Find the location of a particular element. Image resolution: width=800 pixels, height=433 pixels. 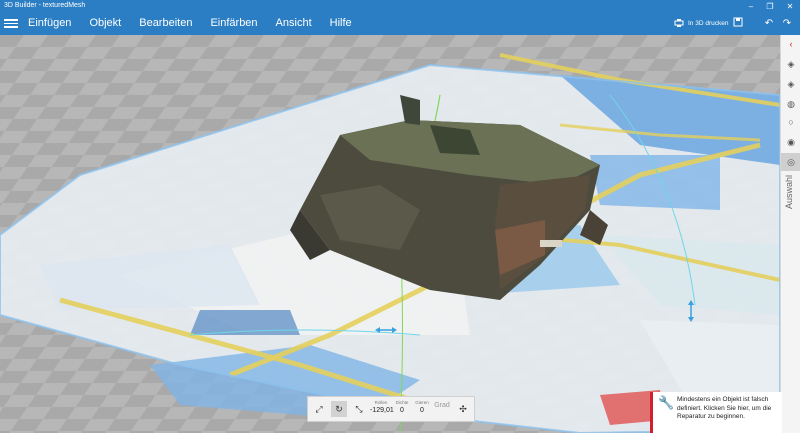

close-icon: ✕ is located at coordinates (790, 6).